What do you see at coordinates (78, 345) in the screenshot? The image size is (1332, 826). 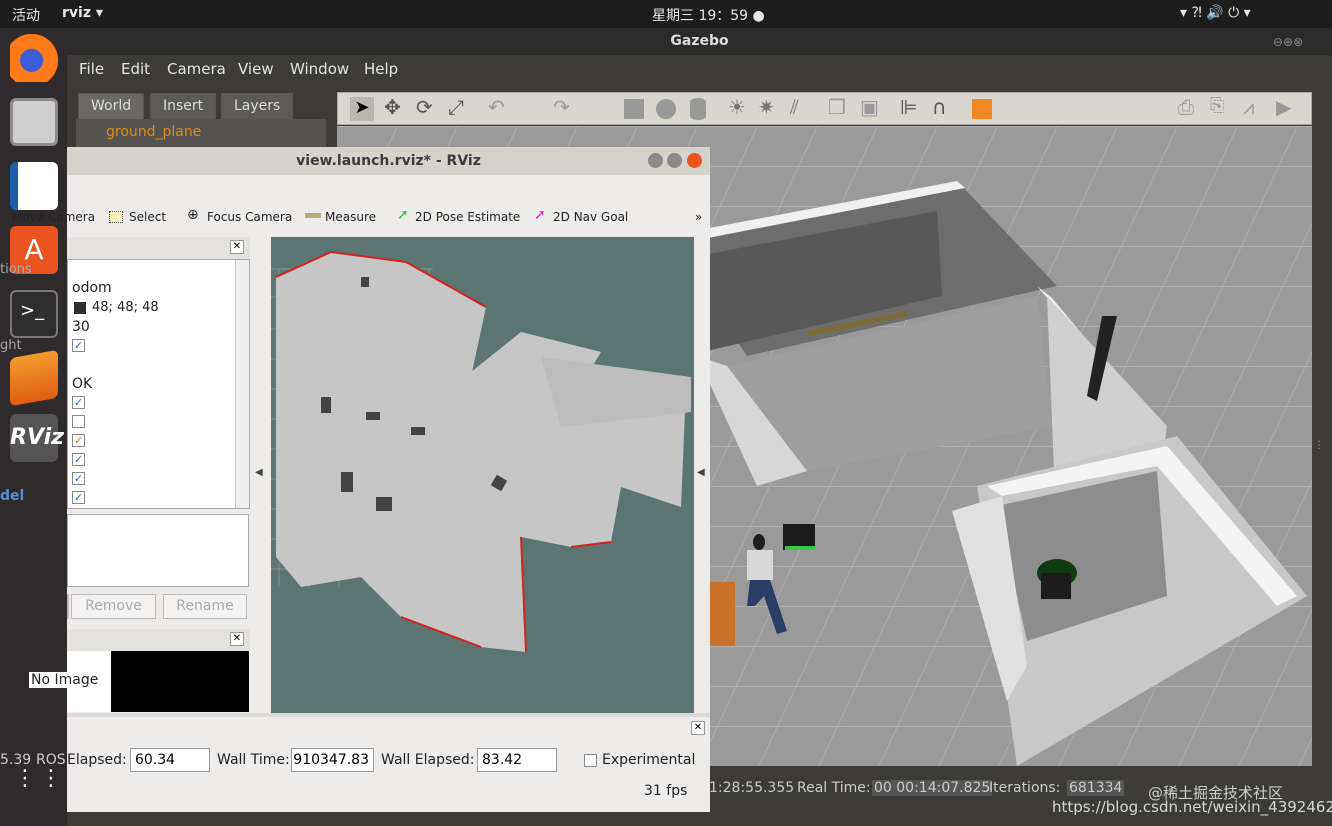 I see `option-checkbox: ✓` at bounding box center [78, 345].